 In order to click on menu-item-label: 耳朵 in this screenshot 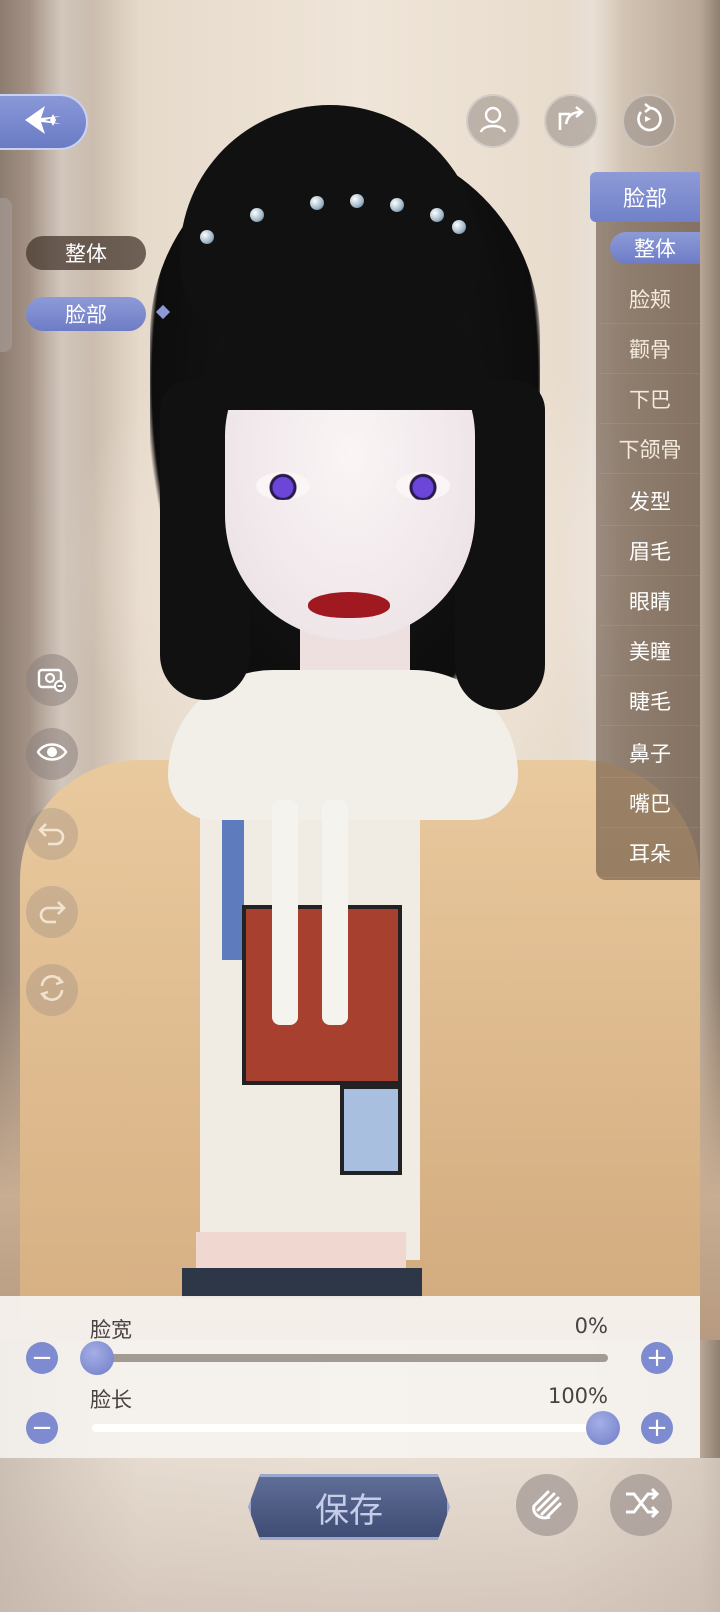, I will do `click(650, 853)`.